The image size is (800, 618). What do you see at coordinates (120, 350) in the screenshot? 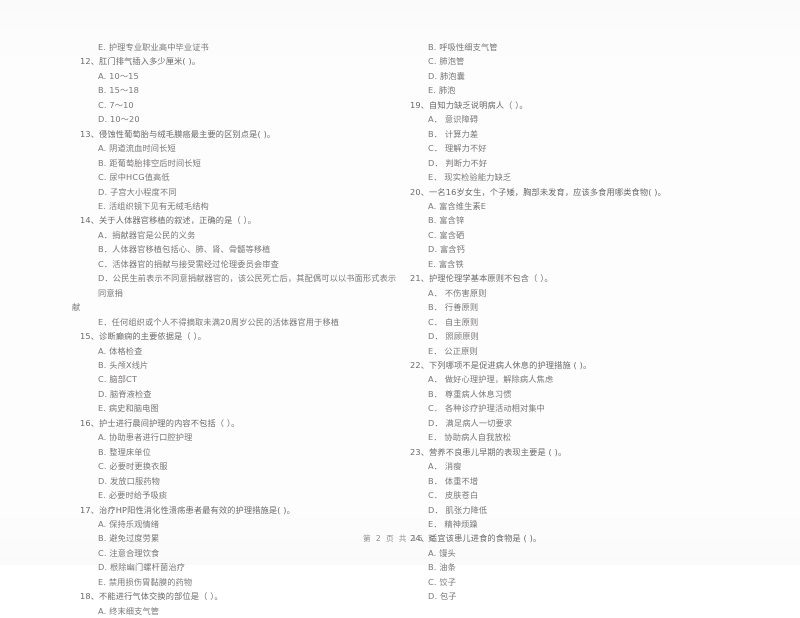
I see `answer-option: A. 体格检查` at bounding box center [120, 350].